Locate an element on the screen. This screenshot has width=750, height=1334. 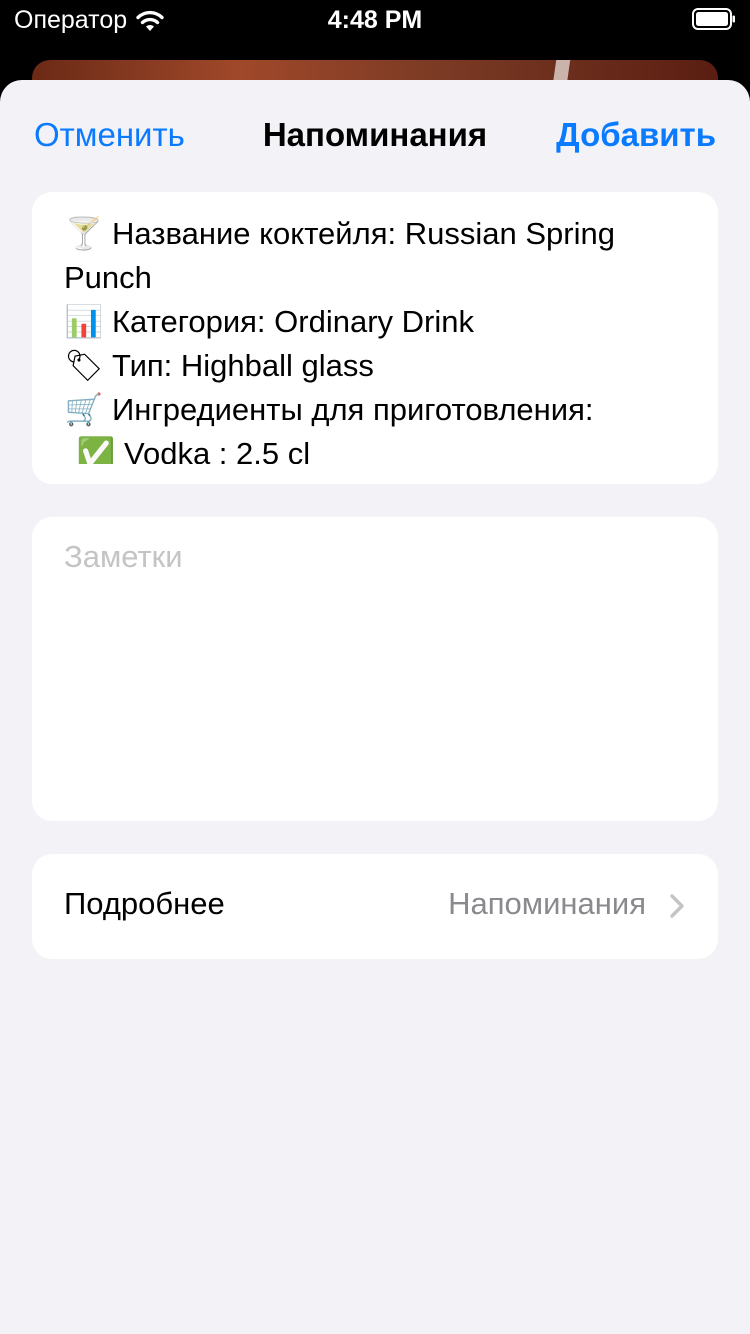
content-line: 🛒 Ингредиенты для приготовления: is located at coordinates (379, 410).